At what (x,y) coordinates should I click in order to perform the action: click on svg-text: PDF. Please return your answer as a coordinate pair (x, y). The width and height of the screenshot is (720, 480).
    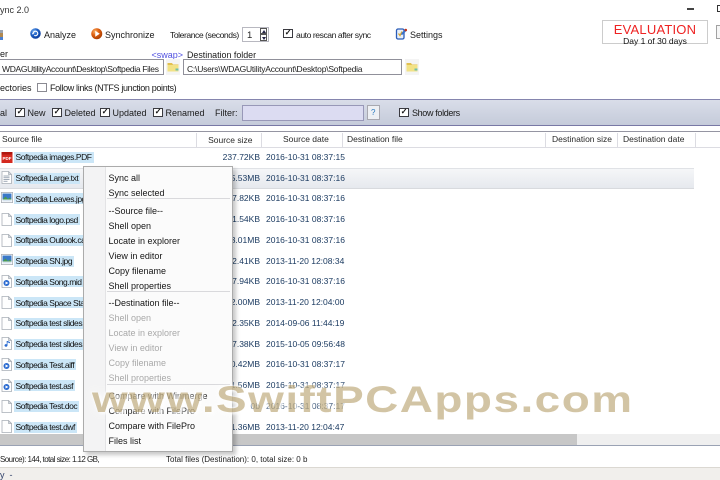
    Looking at the image, I should click on (7, 158).